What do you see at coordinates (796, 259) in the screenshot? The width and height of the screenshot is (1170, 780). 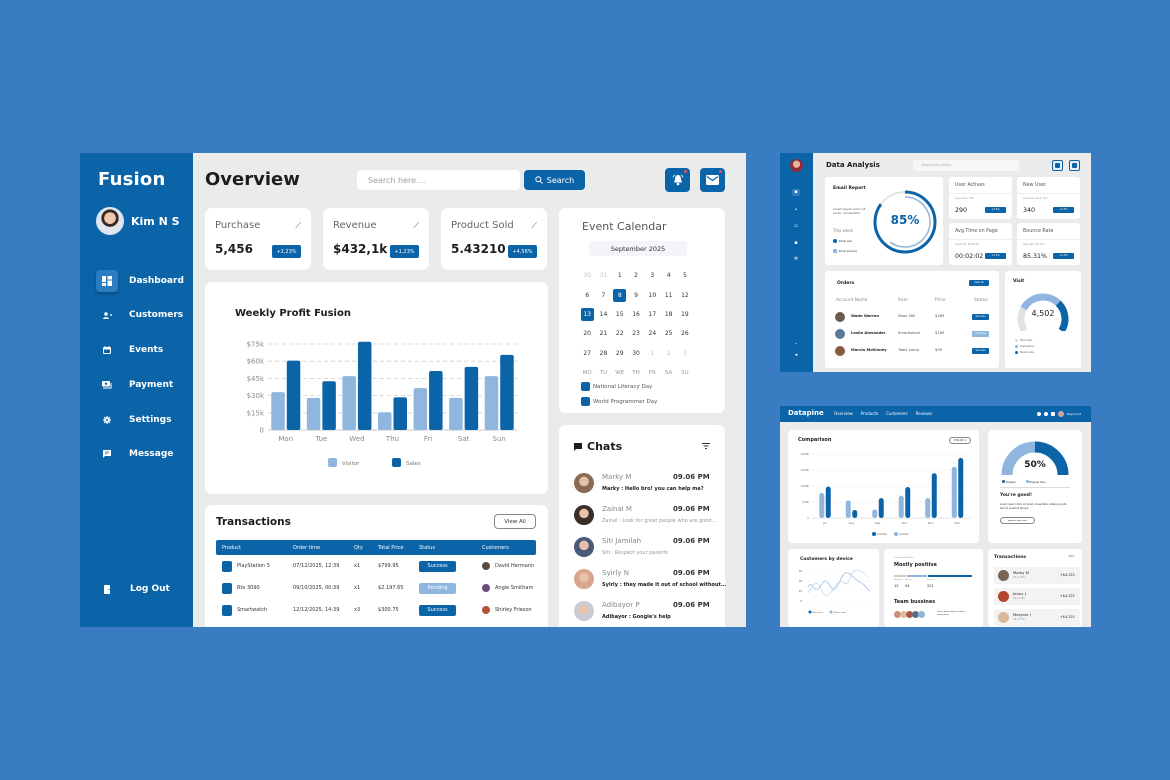 I see `gear-icon: ✲` at bounding box center [796, 259].